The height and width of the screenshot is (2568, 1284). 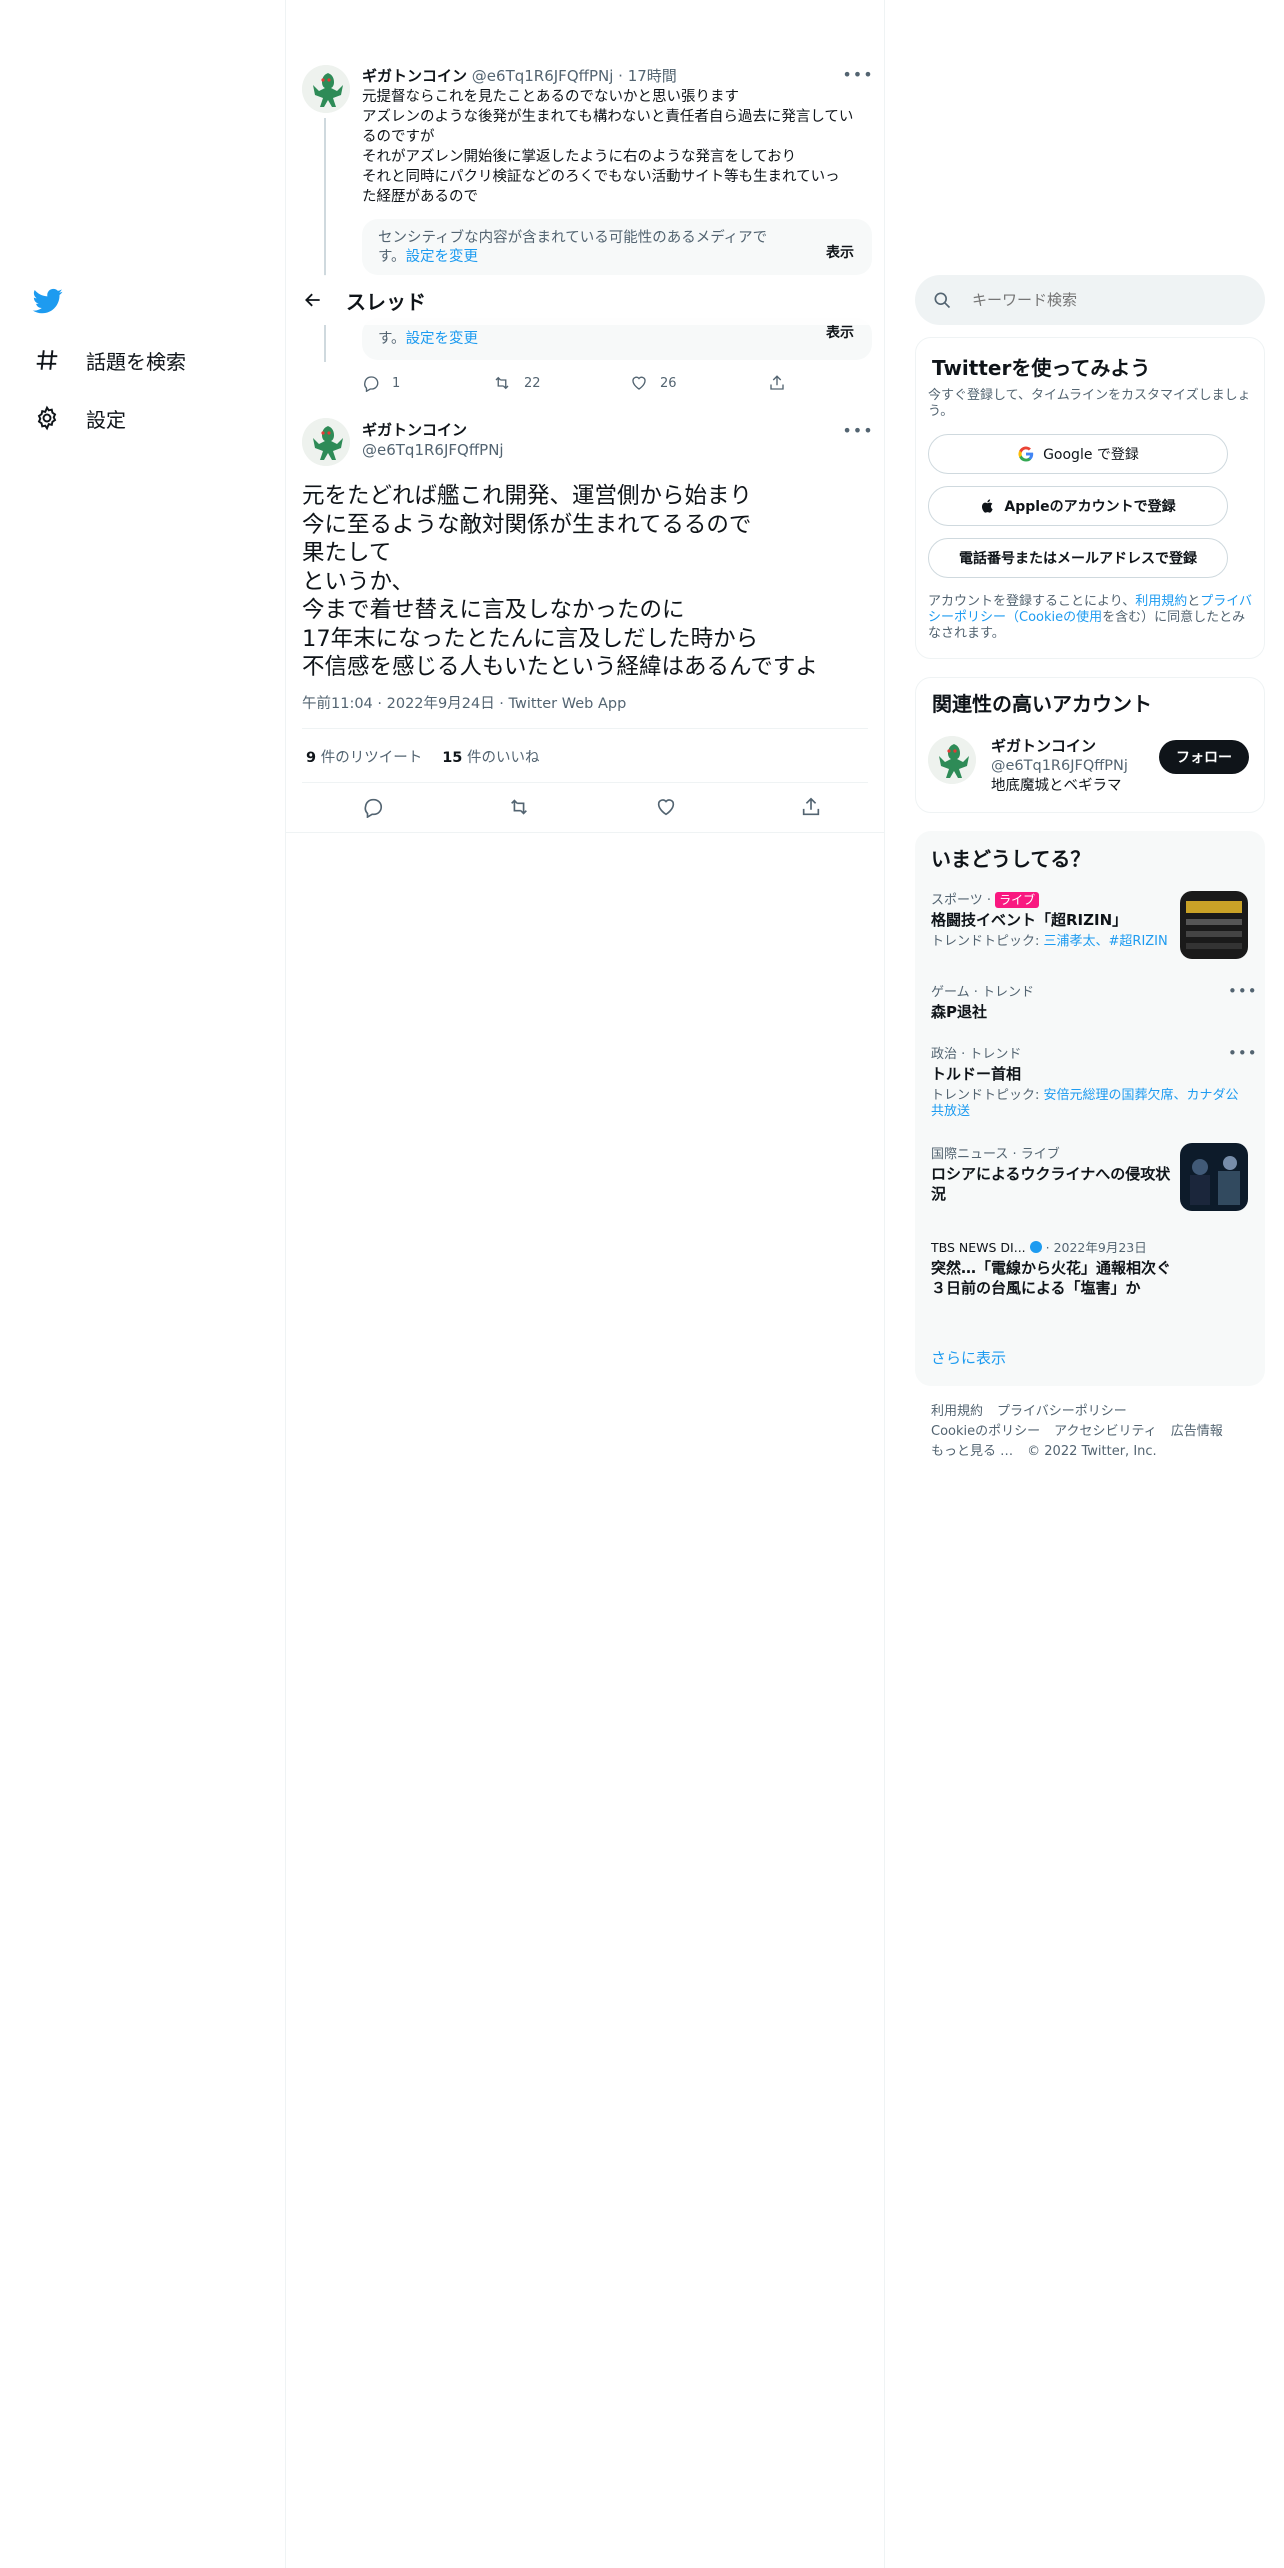 What do you see at coordinates (79, 418) in the screenshot?
I see `nav-settings: 設定` at bounding box center [79, 418].